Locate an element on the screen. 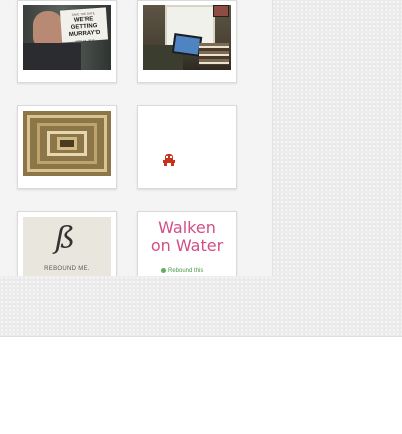 The height and width of the screenshot is (434, 402). rebound-this-label: Rebound this is located at coordinates (186, 271).